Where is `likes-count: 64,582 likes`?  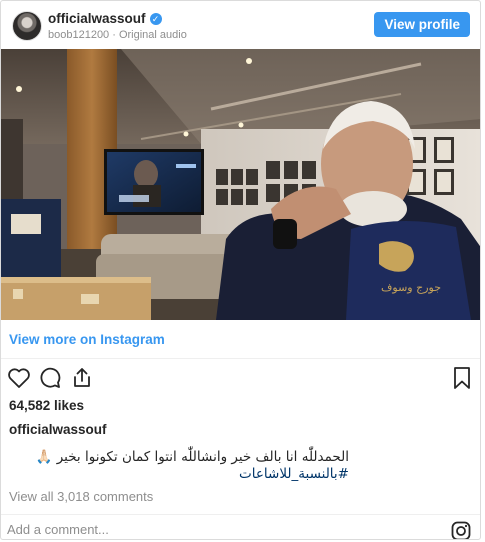 likes-count: 64,582 likes is located at coordinates (46, 405).